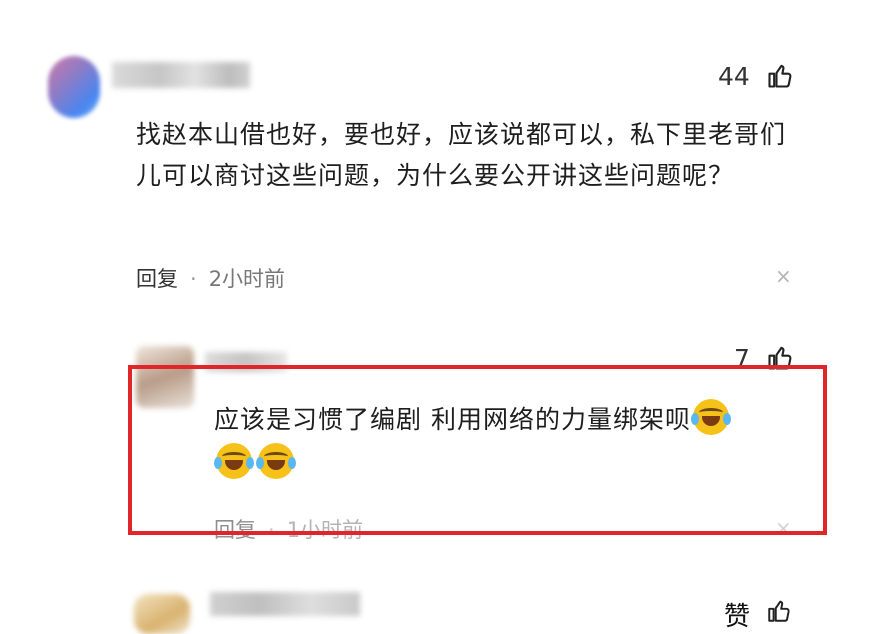 This screenshot has width=872, height=634. Describe the element at coordinates (157, 279) in the screenshot. I see `reply-button: 回复` at that location.